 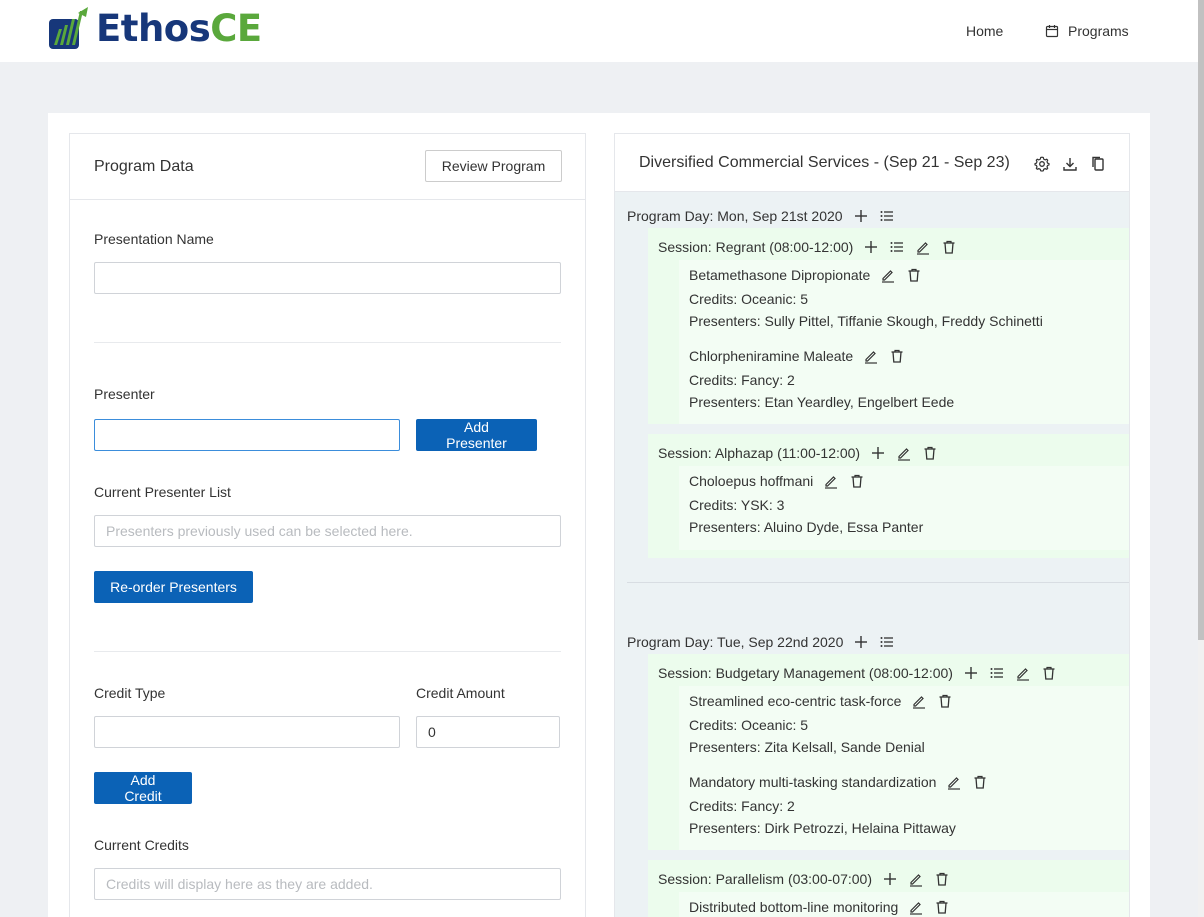 I want to click on presentation-name: Distributed bottom-line monitoring, so click(x=794, y=907).